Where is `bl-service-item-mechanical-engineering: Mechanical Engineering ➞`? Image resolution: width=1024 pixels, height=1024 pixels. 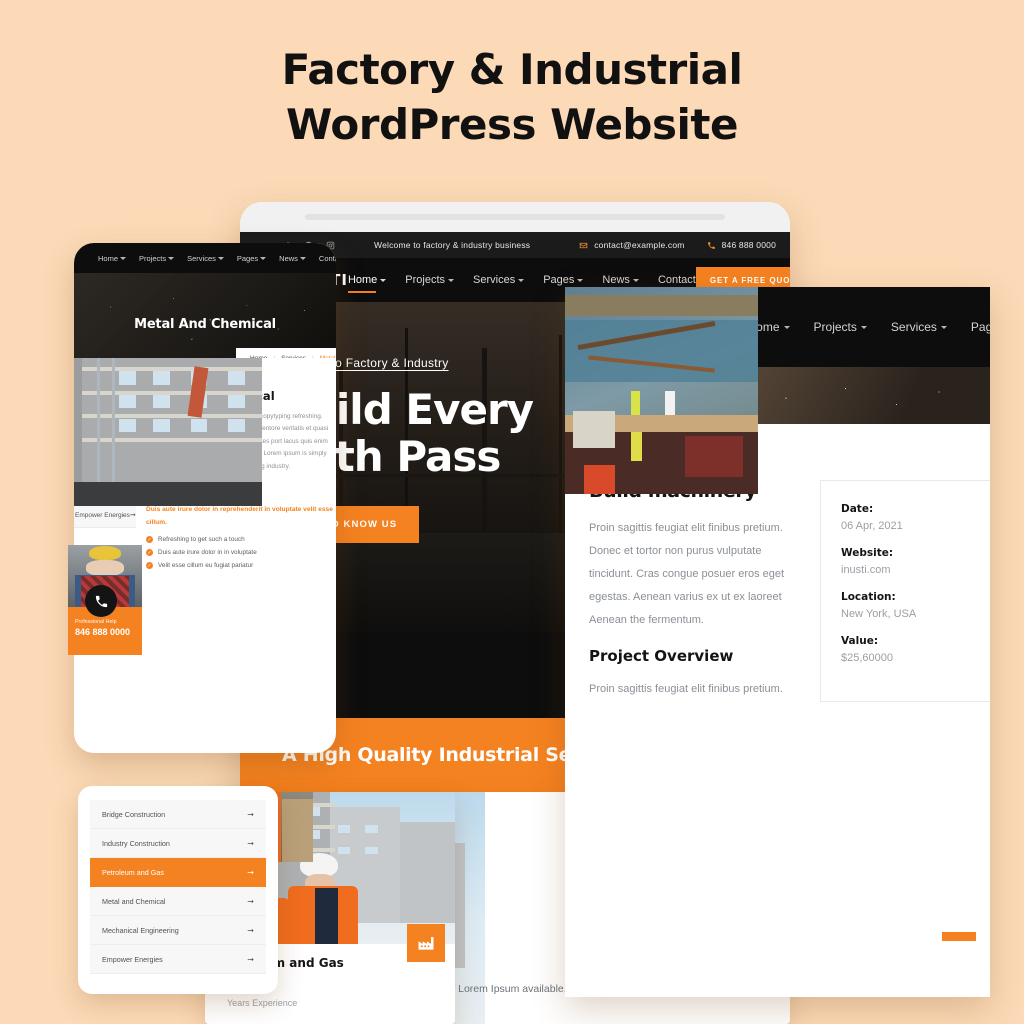
bl-service-item-mechanical-engineering: Mechanical Engineering ➞ is located at coordinates (178, 930).